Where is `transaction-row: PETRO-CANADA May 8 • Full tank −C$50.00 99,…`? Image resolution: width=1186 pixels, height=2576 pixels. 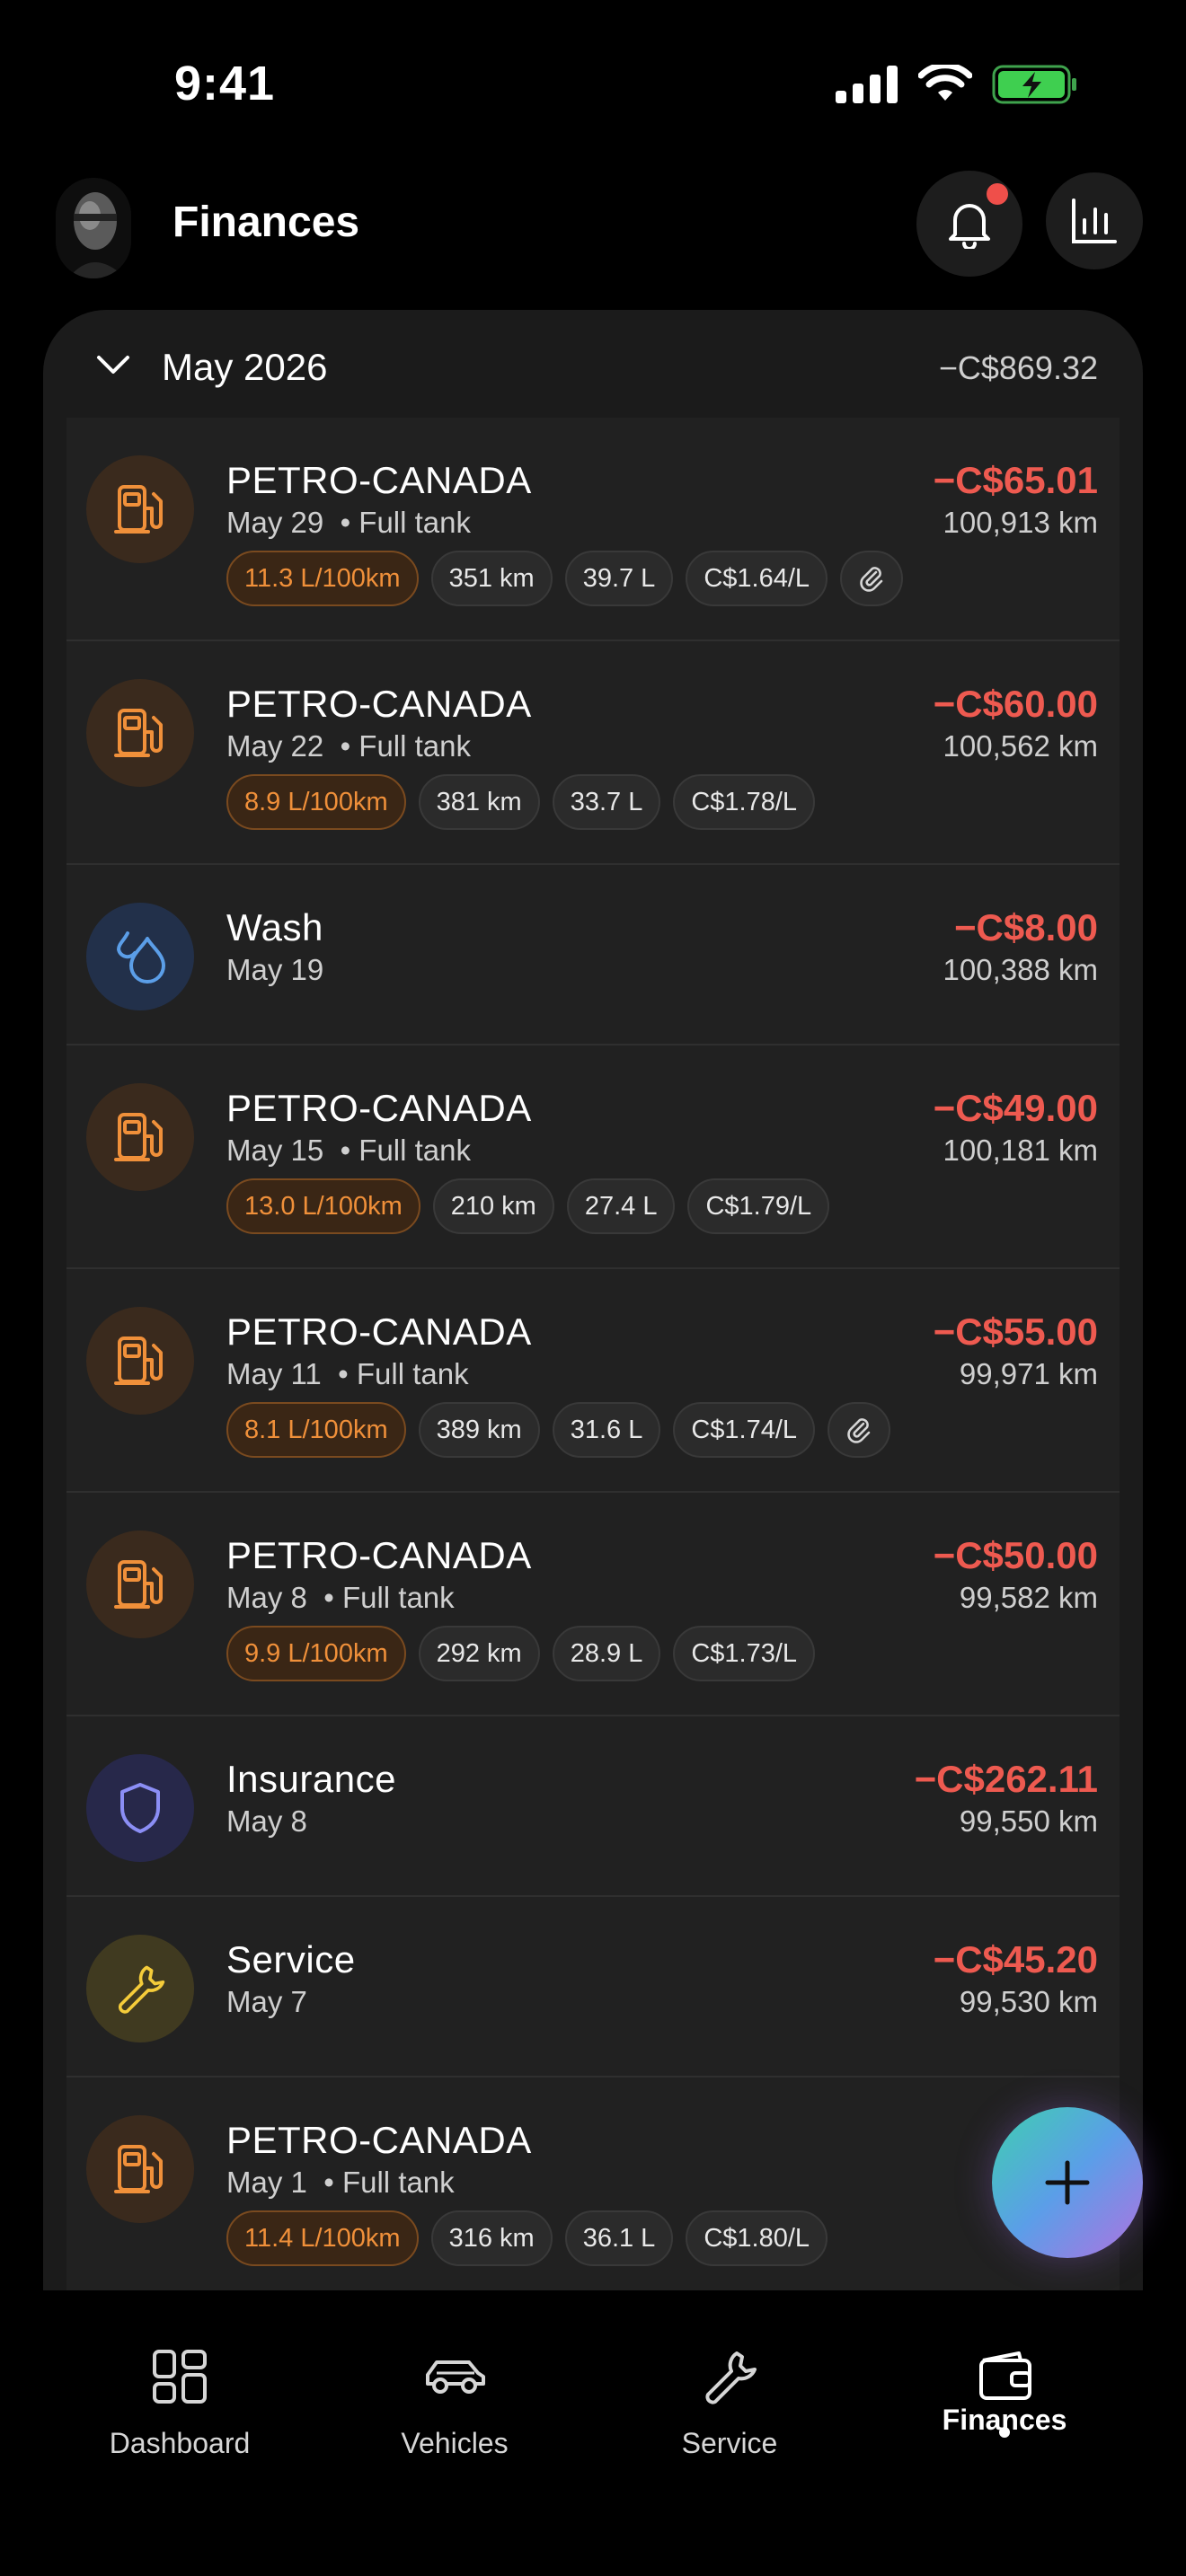
transaction-row: PETRO-CANADA May 8 • Full tank −C$50.00 99,… is located at coordinates (593, 1604).